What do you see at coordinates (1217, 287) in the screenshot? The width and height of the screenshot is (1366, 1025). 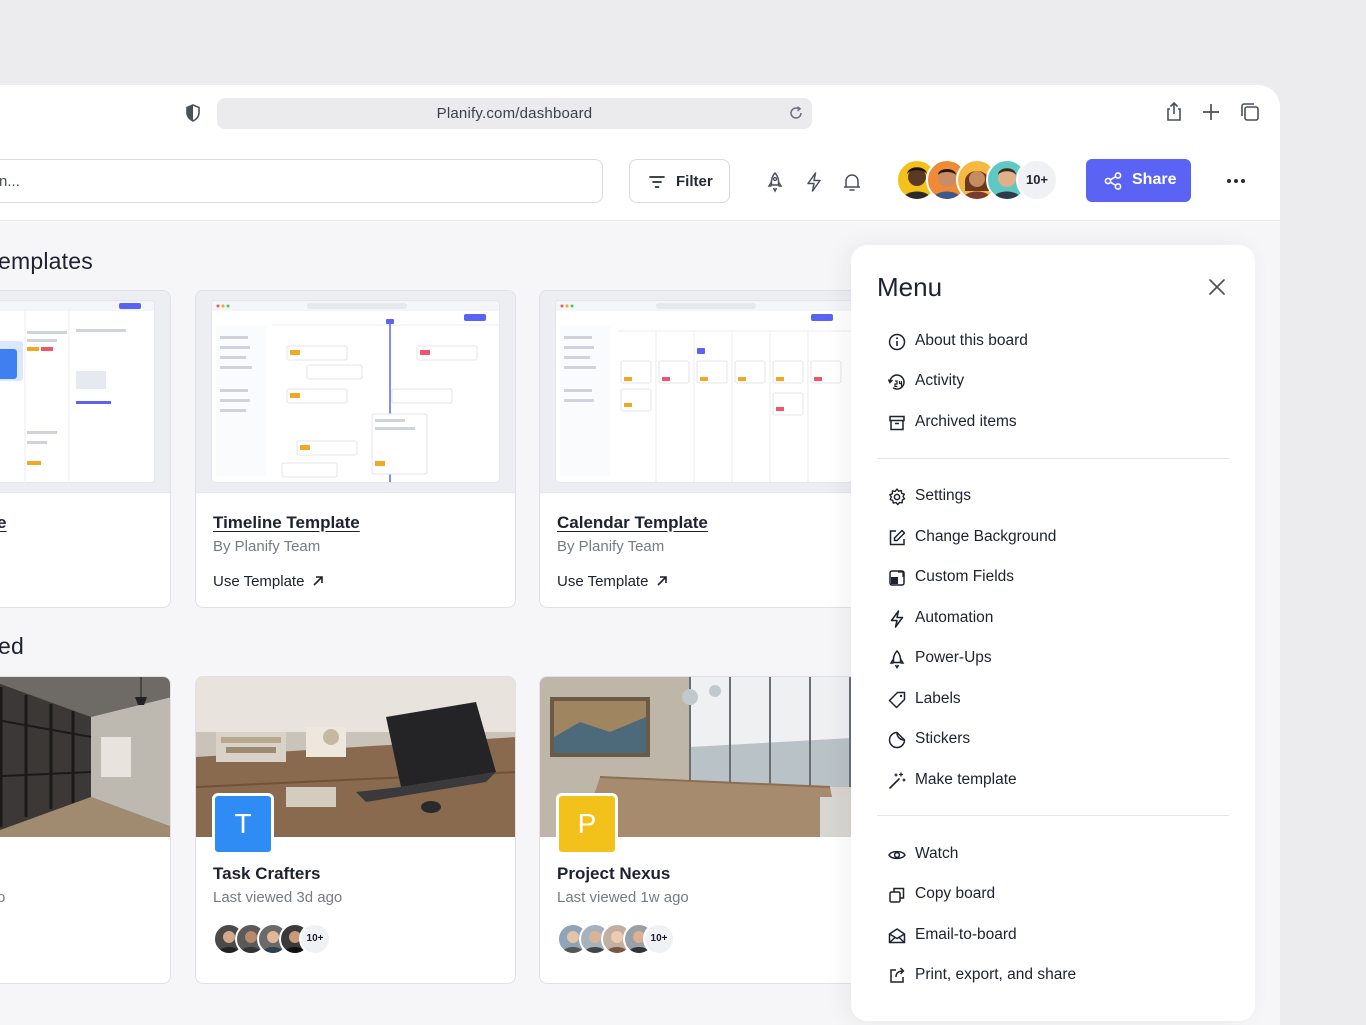 I see `close-icon` at bounding box center [1217, 287].